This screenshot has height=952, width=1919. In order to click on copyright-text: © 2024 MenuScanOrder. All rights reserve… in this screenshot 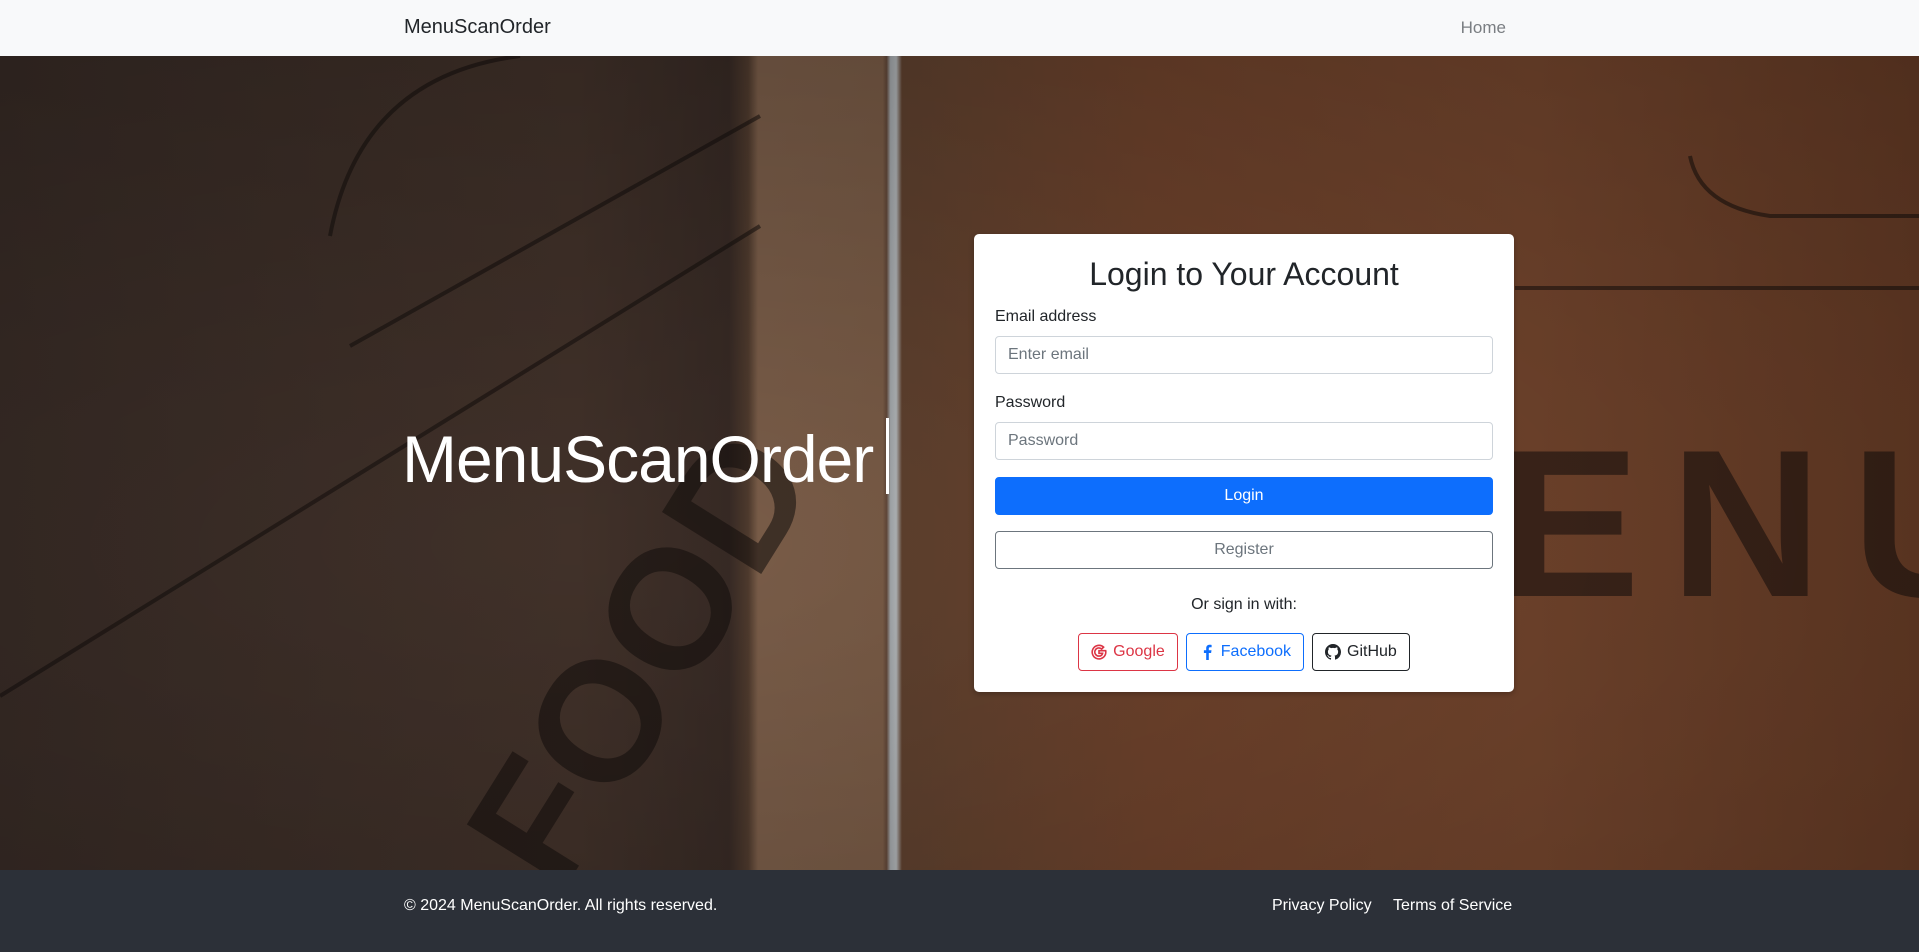, I will do `click(561, 905)`.